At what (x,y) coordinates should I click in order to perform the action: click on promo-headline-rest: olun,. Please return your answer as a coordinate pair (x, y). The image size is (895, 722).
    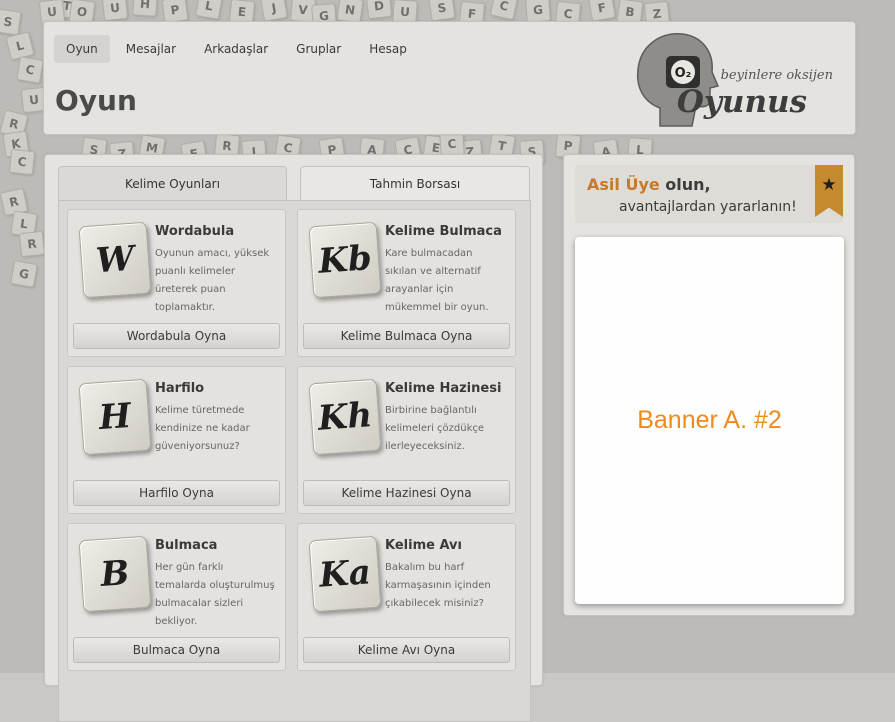
    Looking at the image, I should click on (685, 184).